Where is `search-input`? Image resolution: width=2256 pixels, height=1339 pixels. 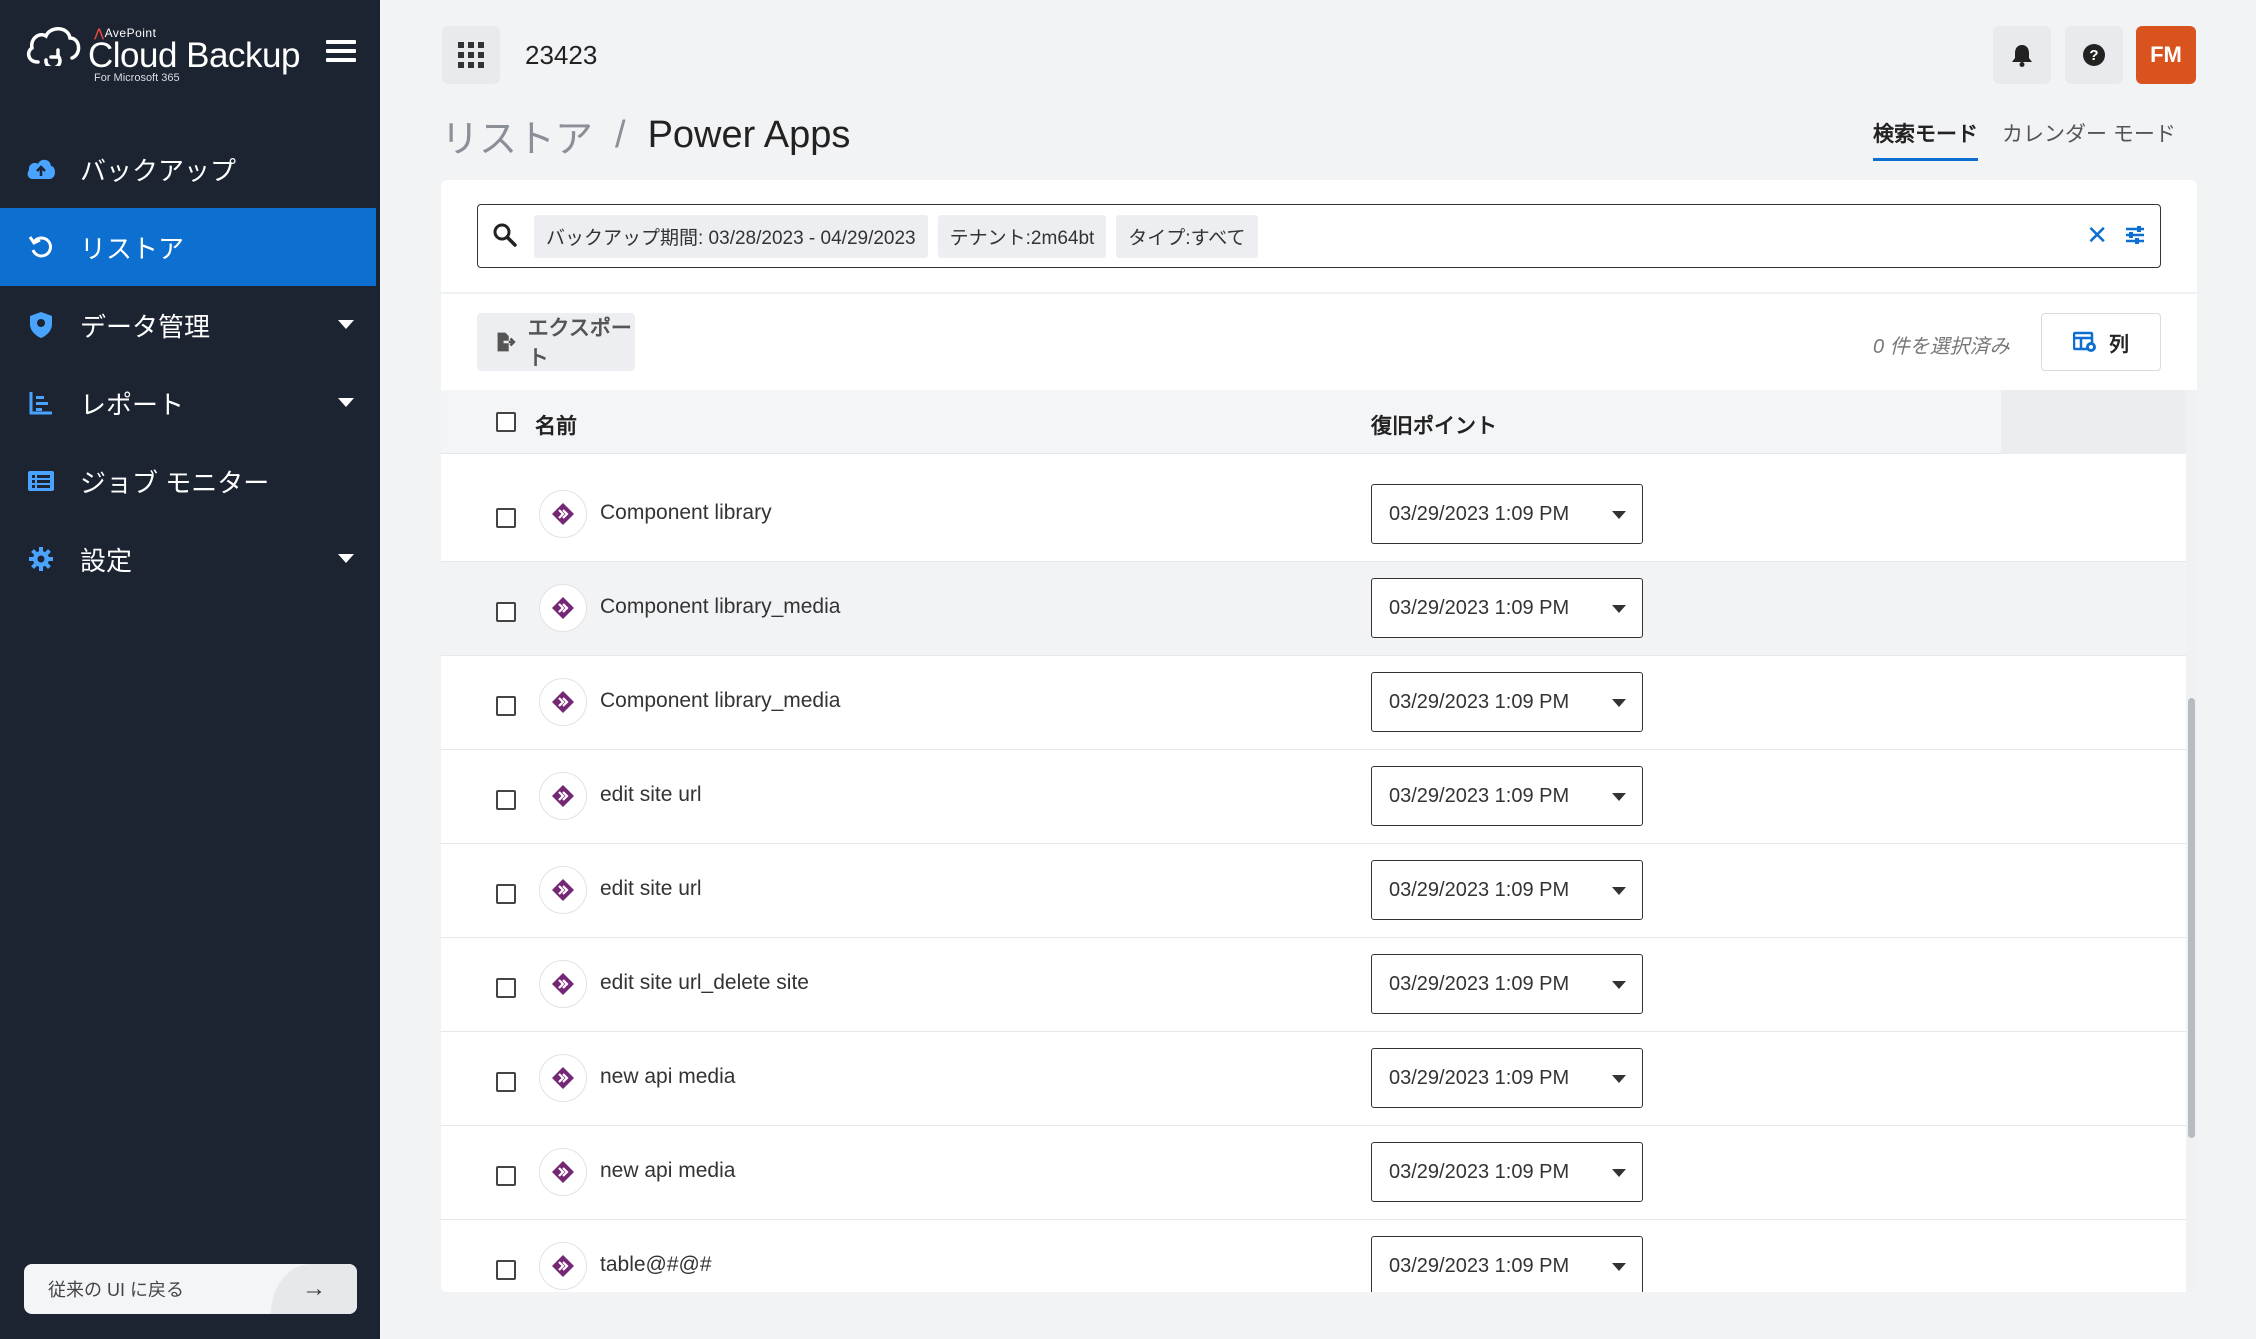
search-input is located at coordinates (1713, 236).